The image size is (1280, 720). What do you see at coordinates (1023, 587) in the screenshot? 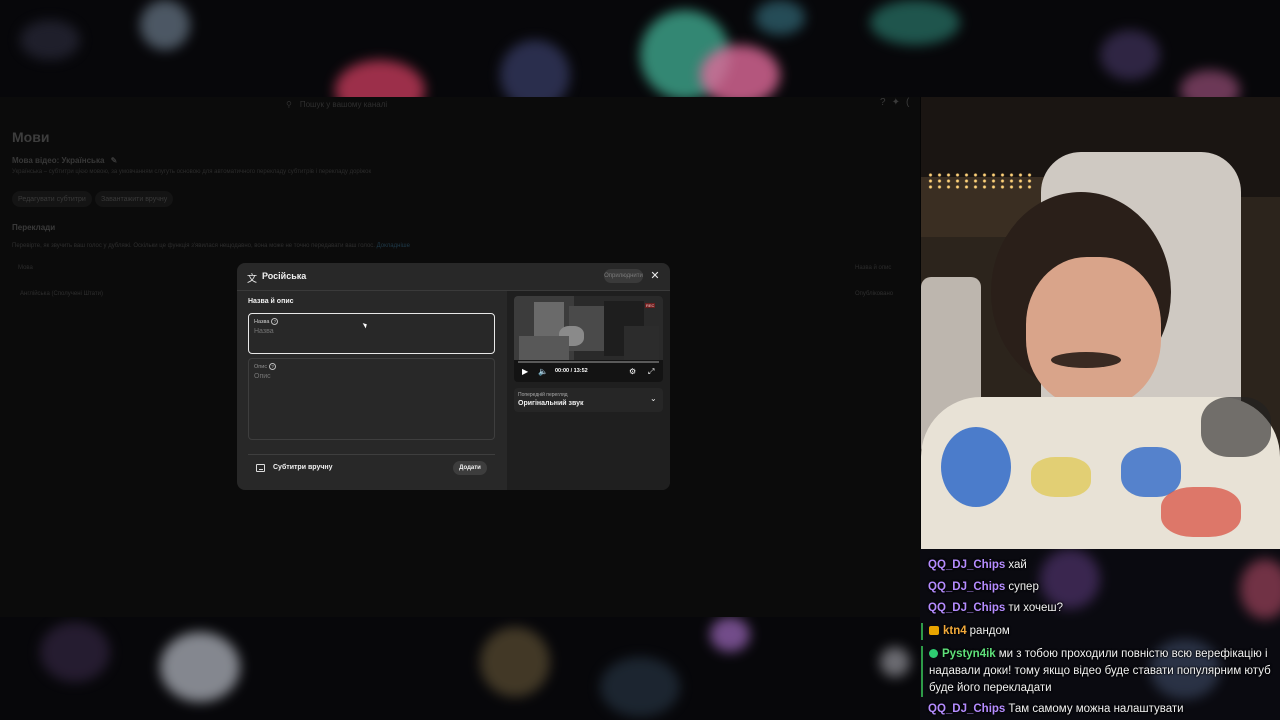
I see `chat-text: супер` at bounding box center [1023, 587].